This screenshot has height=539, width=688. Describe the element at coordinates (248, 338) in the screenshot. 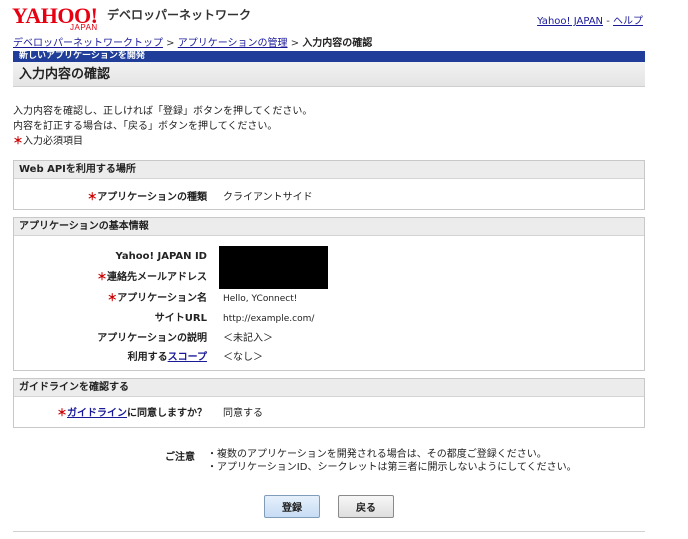

I see `app-description-value: ＜未記入＞` at that location.